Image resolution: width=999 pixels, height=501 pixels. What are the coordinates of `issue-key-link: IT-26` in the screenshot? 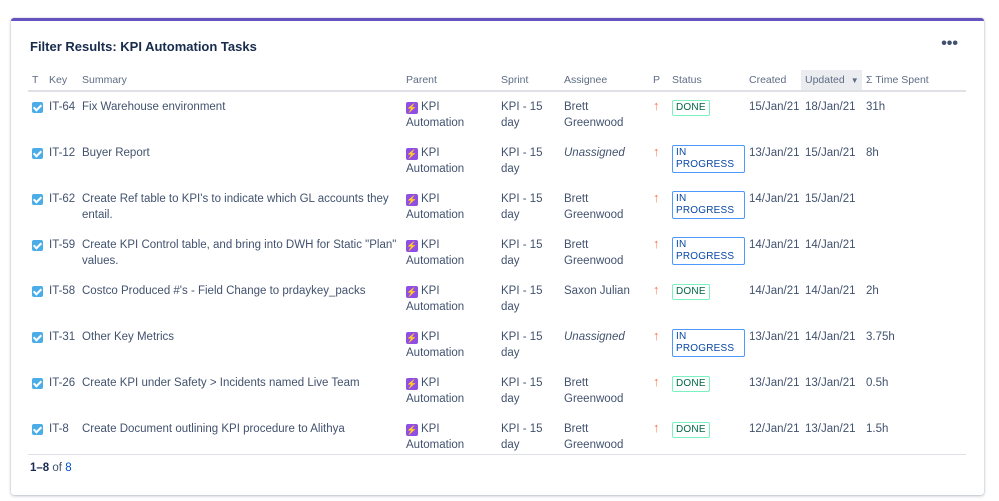 It's located at (62, 383).